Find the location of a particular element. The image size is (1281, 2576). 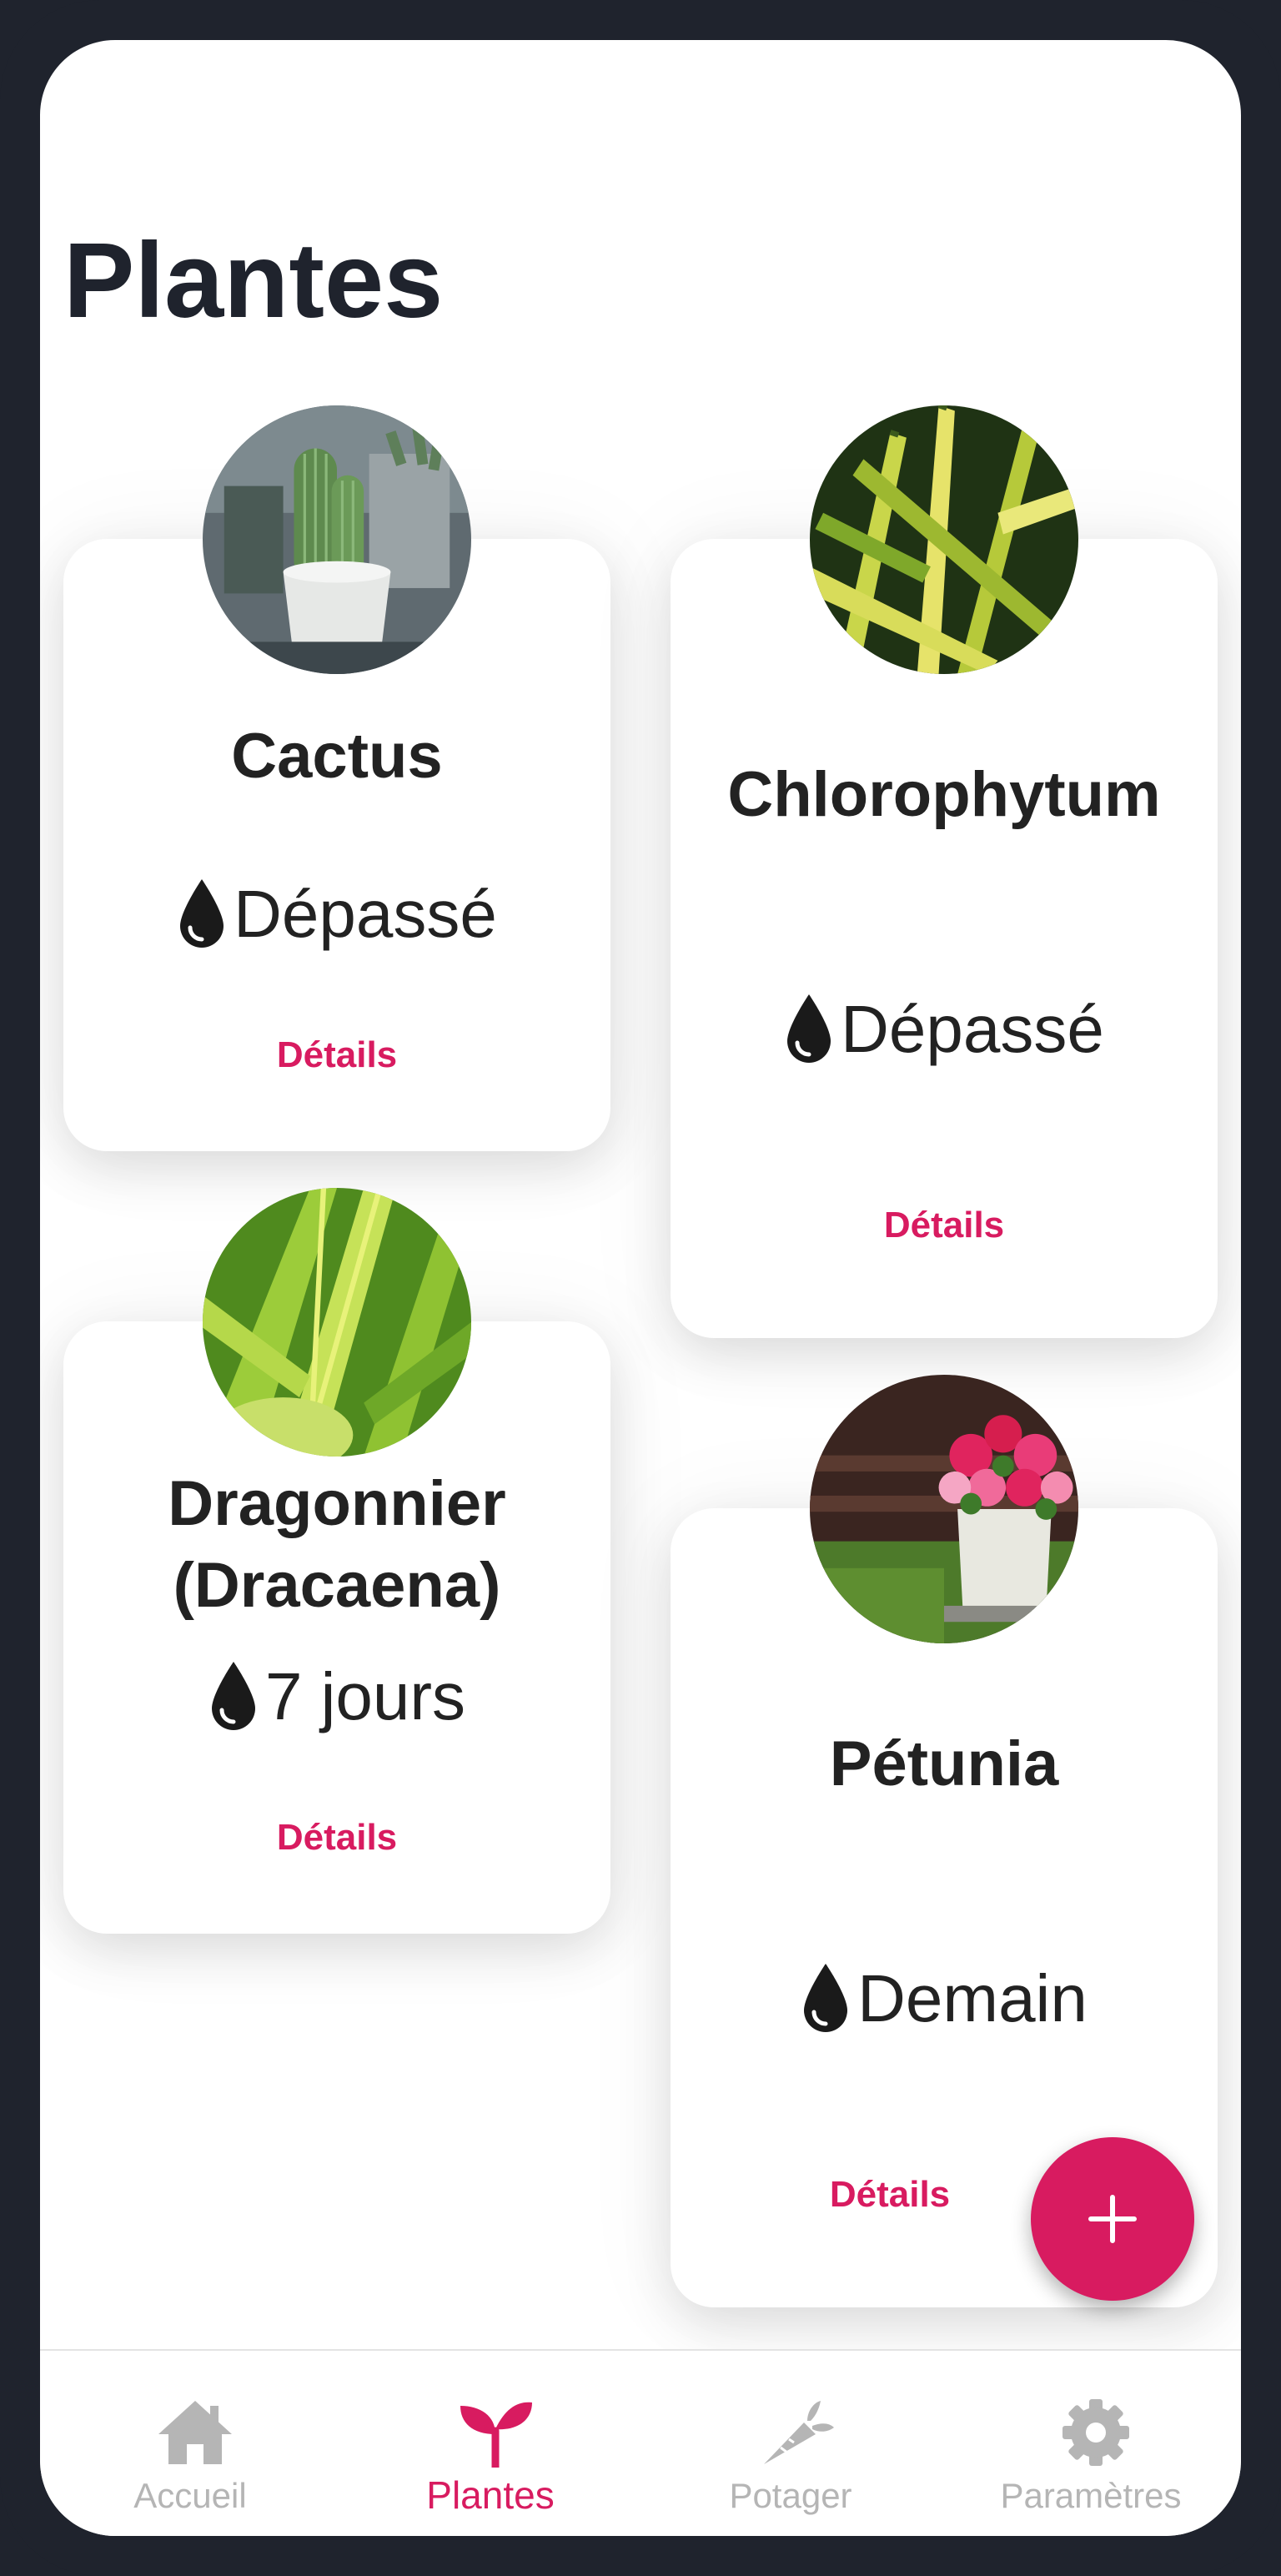

bottom-navigation: Accueil Plantes Potager Paramètres is located at coordinates (640, 2442).